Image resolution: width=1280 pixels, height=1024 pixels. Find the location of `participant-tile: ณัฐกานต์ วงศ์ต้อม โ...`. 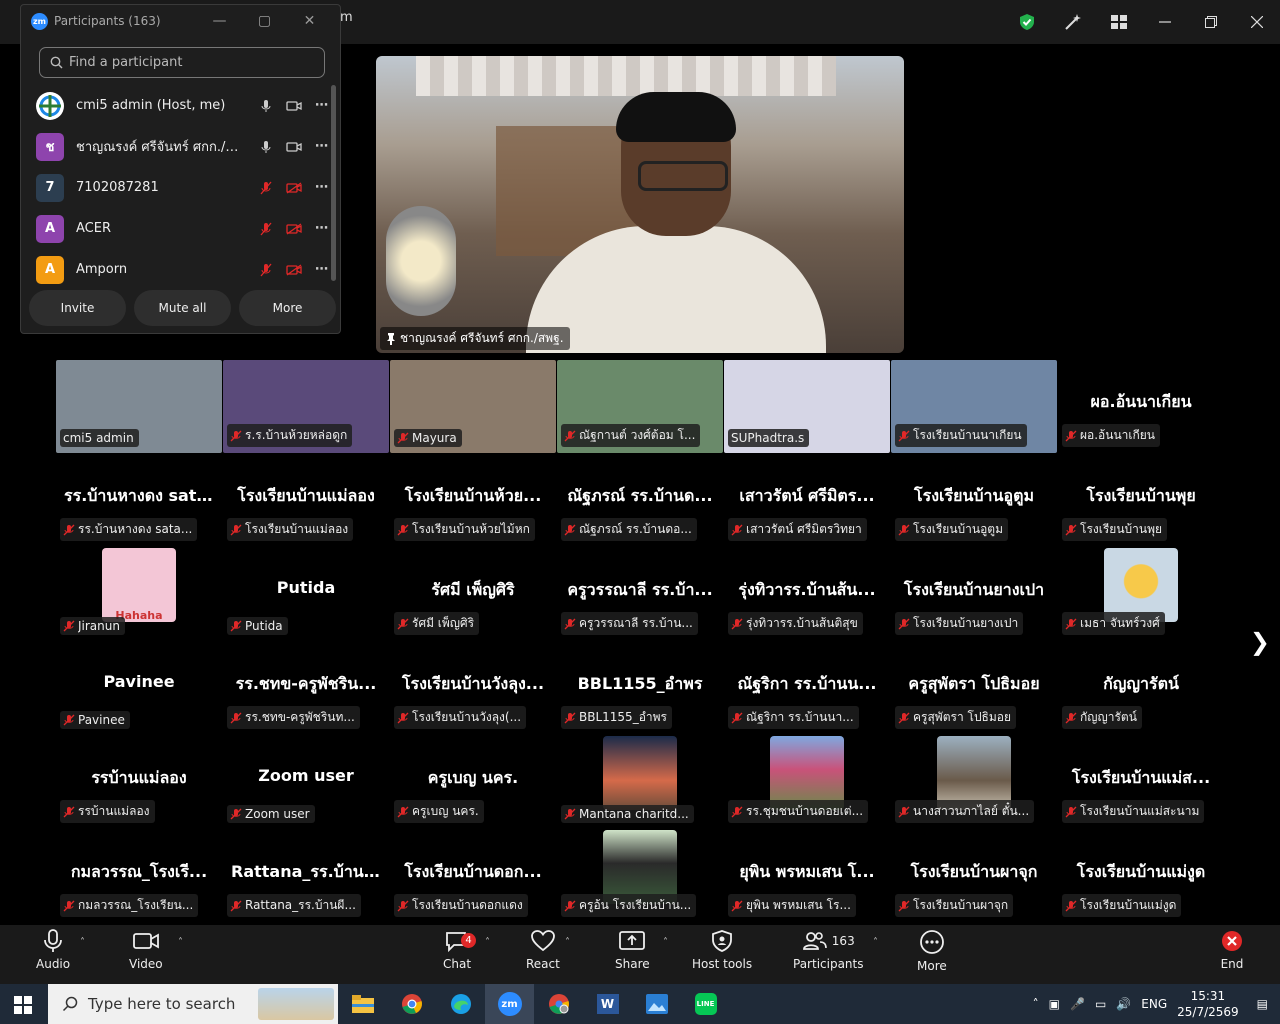

participant-tile: ณัฐกานต์ วงศ์ต้อม โ... is located at coordinates (640, 406).